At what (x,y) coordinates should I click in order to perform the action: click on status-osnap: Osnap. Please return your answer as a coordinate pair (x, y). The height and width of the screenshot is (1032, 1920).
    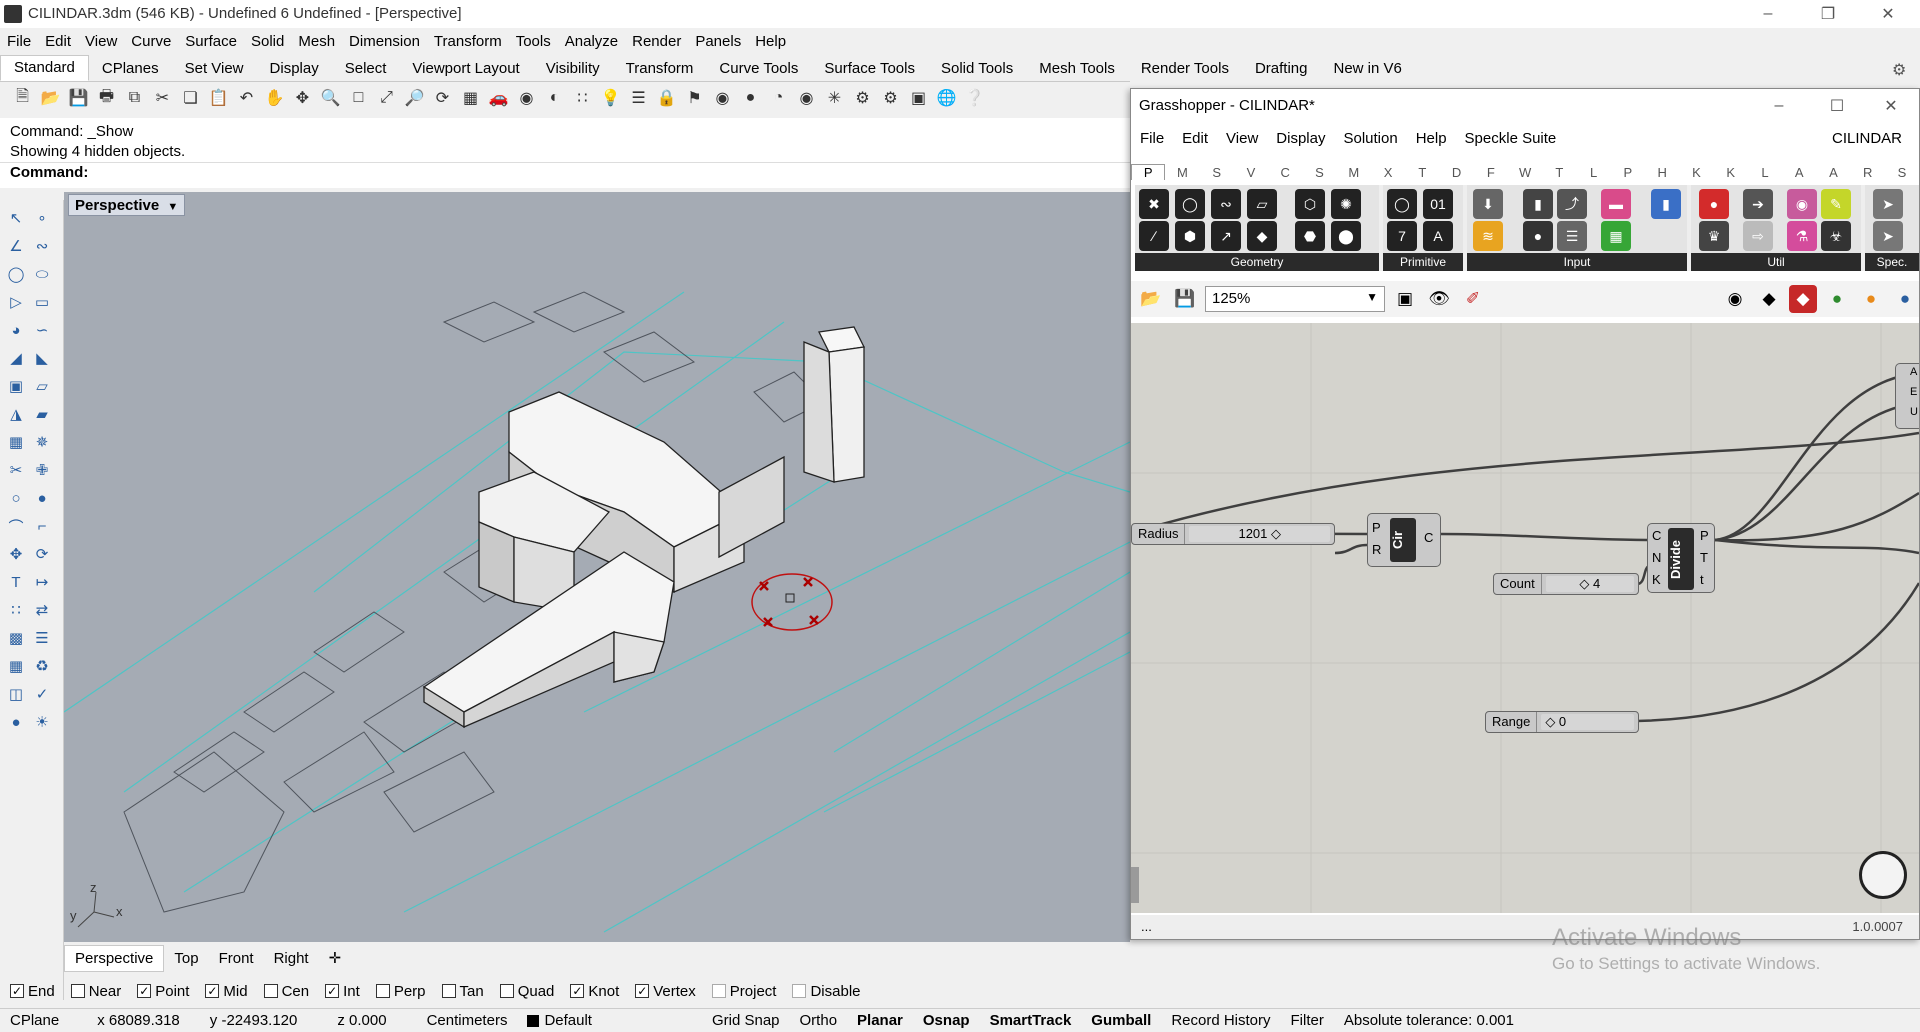
    Looking at the image, I should click on (946, 1020).